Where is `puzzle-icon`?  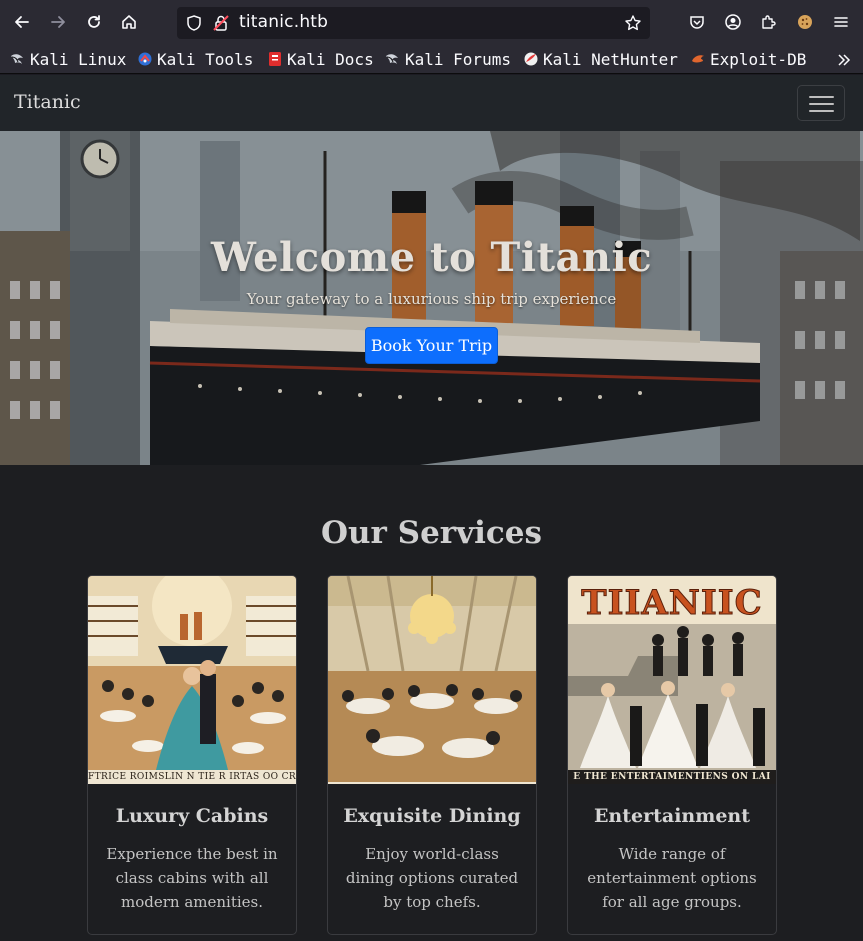 puzzle-icon is located at coordinates (769, 22).